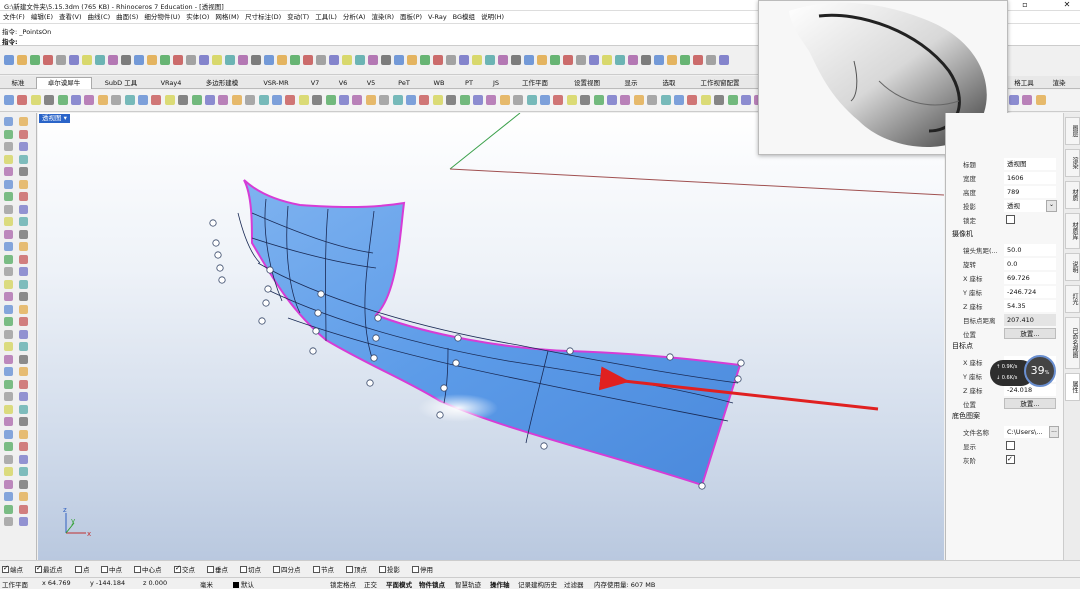 The width and height of the screenshot is (1080, 589). Describe the element at coordinates (1010, 219) in the screenshot. I see `property-checkbox` at that location.